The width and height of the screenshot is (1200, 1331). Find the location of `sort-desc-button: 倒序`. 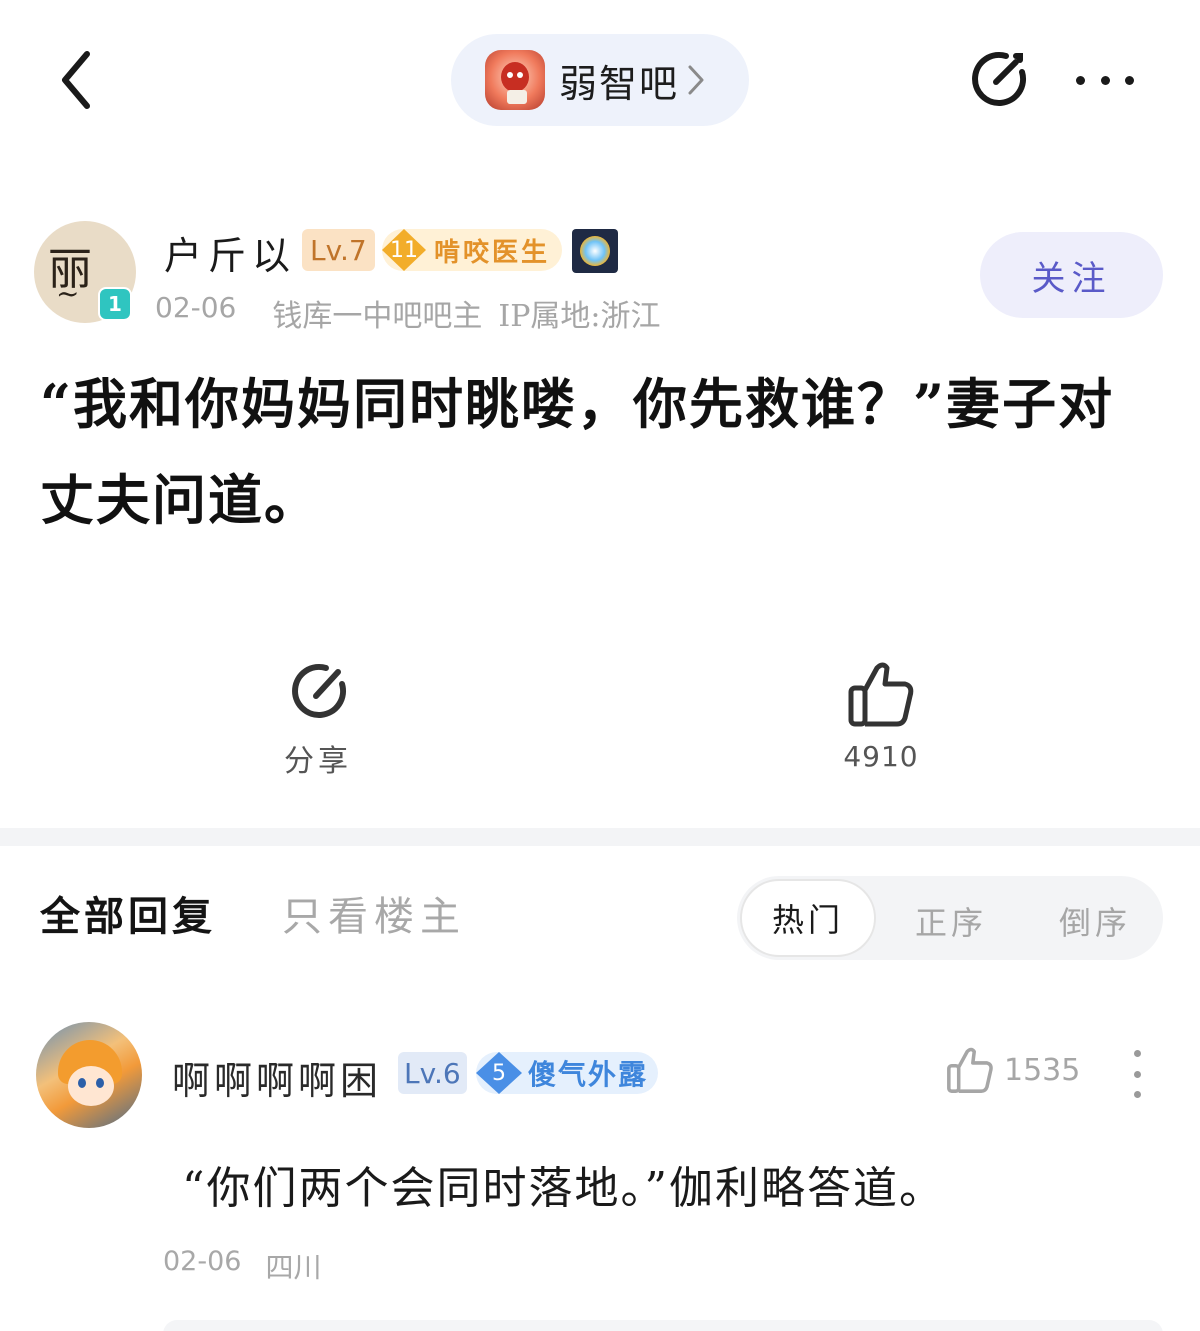

sort-desc-button: 倒序 is located at coordinates (1095, 921).